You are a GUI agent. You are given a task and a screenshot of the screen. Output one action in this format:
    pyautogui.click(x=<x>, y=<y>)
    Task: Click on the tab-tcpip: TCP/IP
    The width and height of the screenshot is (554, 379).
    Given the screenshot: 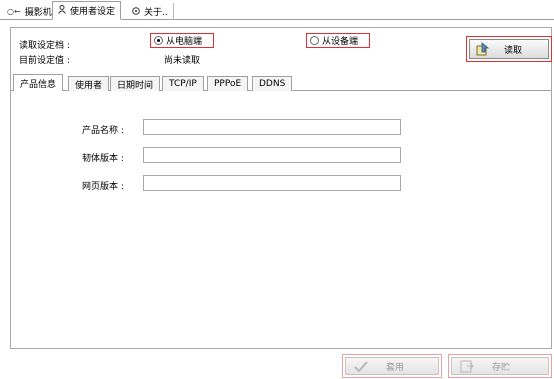 What is the action you would take?
    pyautogui.click(x=183, y=83)
    